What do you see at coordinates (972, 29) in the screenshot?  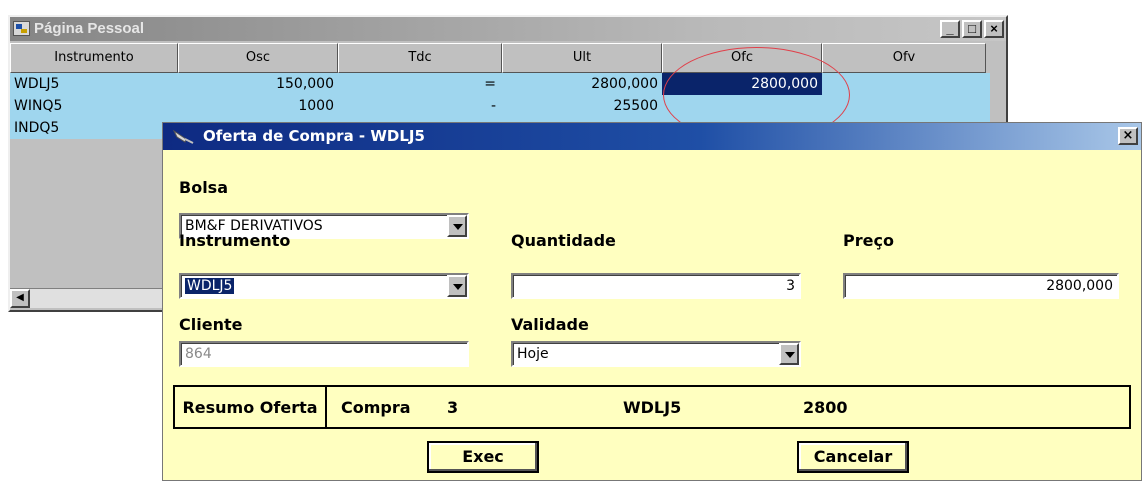 I see `maximize-button: □` at bounding box center [972, 29].